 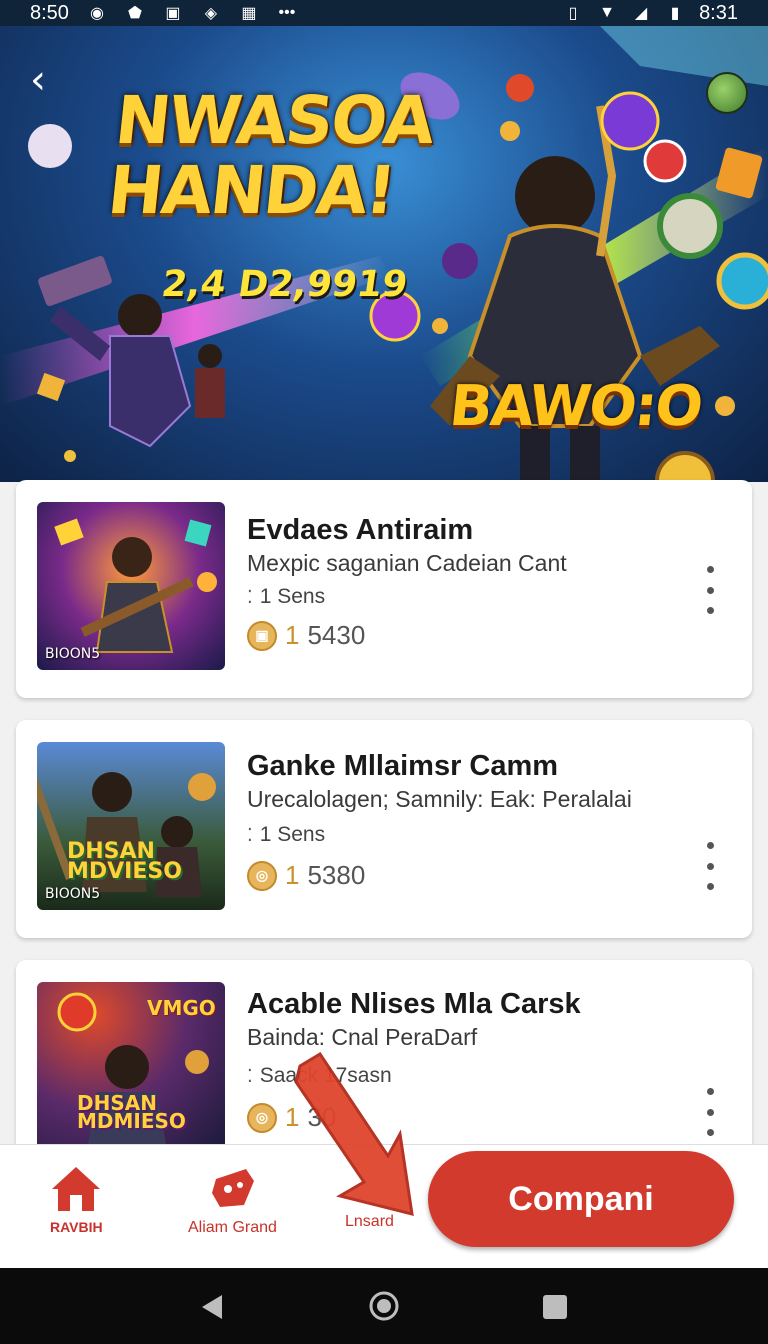 I want to click on system-navigation-bar, so click(x=384, y=1306).